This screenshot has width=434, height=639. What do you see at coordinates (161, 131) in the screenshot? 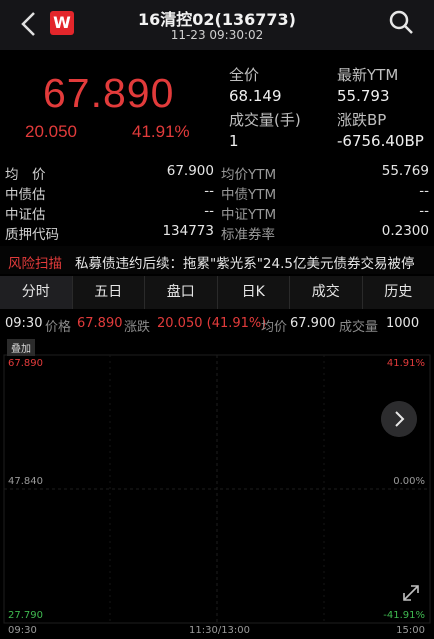
I see `price-change-pct: 41.91%` at bounding box center [161, 131].